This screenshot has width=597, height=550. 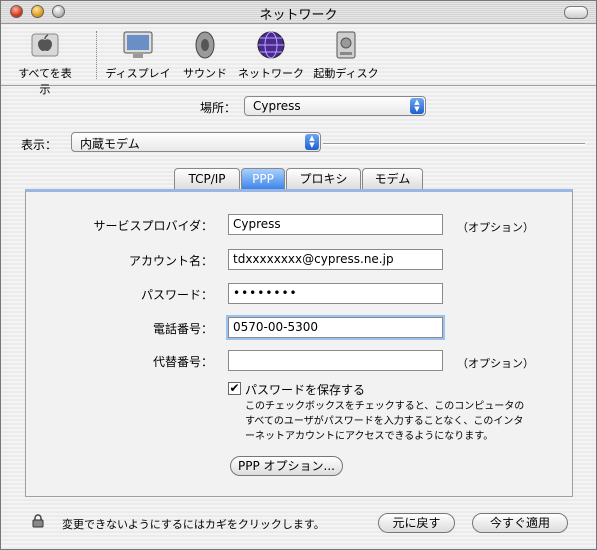 I want to click on password-label: パスワード：, so click(x=176, y=295).